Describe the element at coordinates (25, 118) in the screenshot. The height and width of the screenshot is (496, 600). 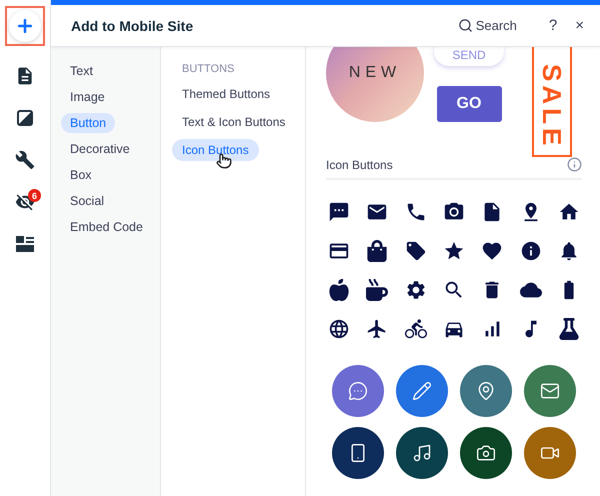
I see `contrast-square-icon` at that location.